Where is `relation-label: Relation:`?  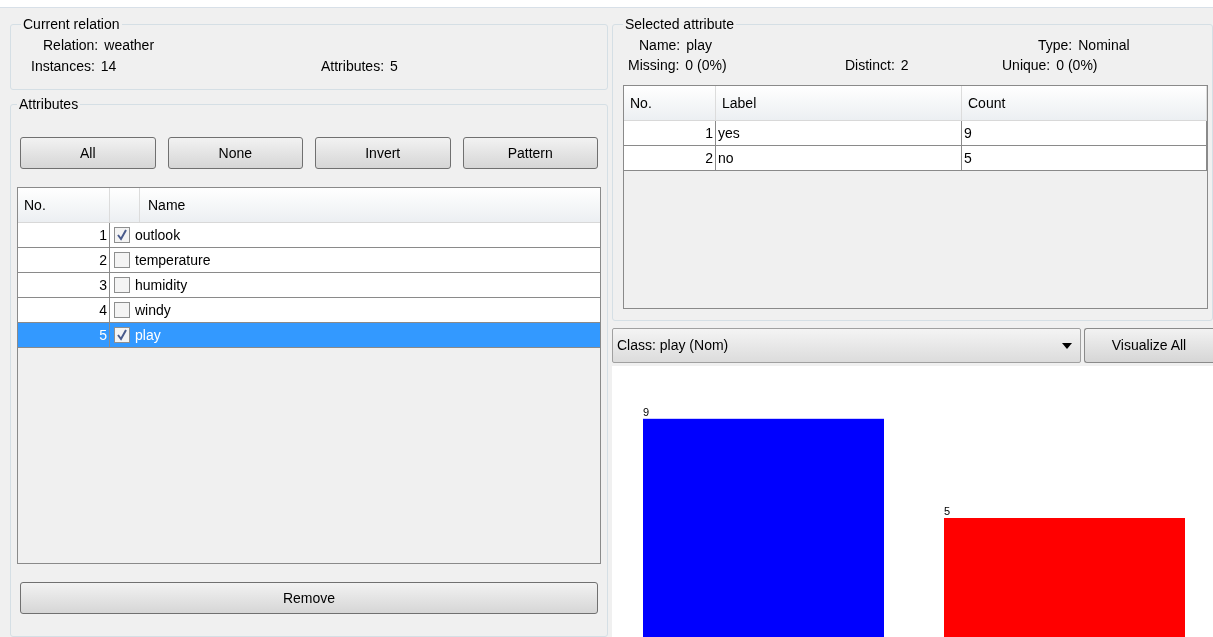 relation-label: Relation: is located at coordinates (70, 45).